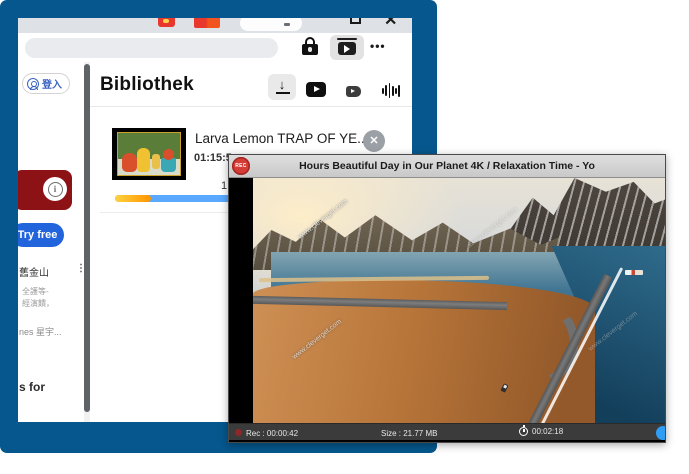  What do you see at coordinates (316, 89) in the screenshot?
I see `youtube-icon` at bounding box center [316, 89].